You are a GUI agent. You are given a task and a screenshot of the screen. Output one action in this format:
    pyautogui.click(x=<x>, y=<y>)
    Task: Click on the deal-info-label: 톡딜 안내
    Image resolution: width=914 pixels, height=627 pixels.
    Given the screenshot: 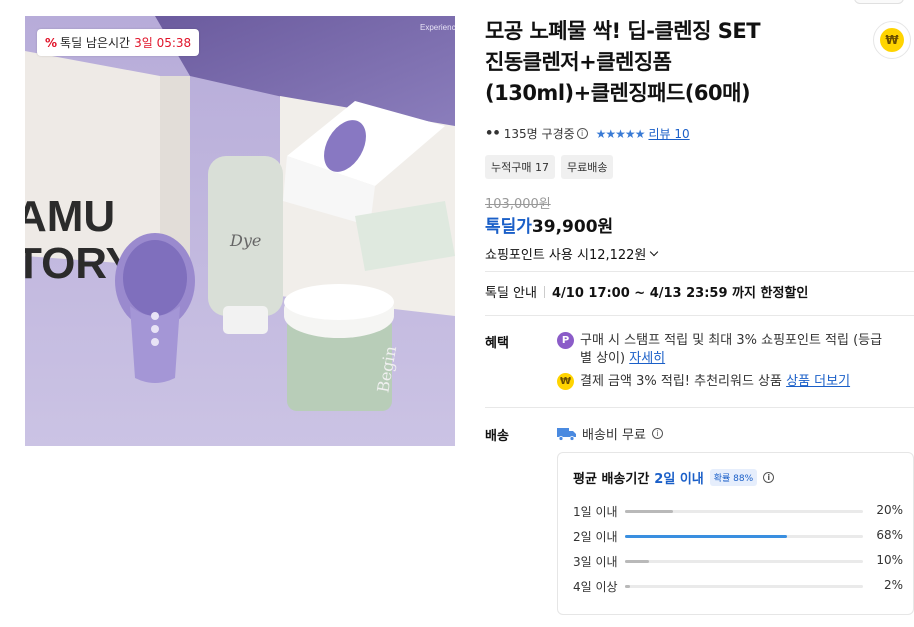 What is the action you would take?
    pyautogui.click(x=511, y=293)
    